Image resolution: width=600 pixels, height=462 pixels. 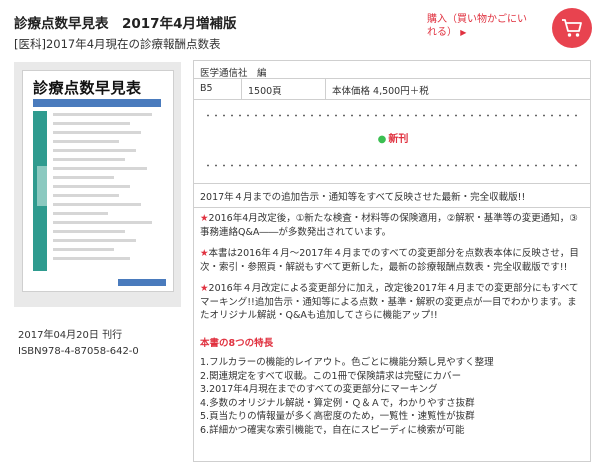 What do you see at coordinates (70, 335) in the screenshot?
I see `publication-date: 2017年04月20日 刊行` at bounding box center [70, 335].